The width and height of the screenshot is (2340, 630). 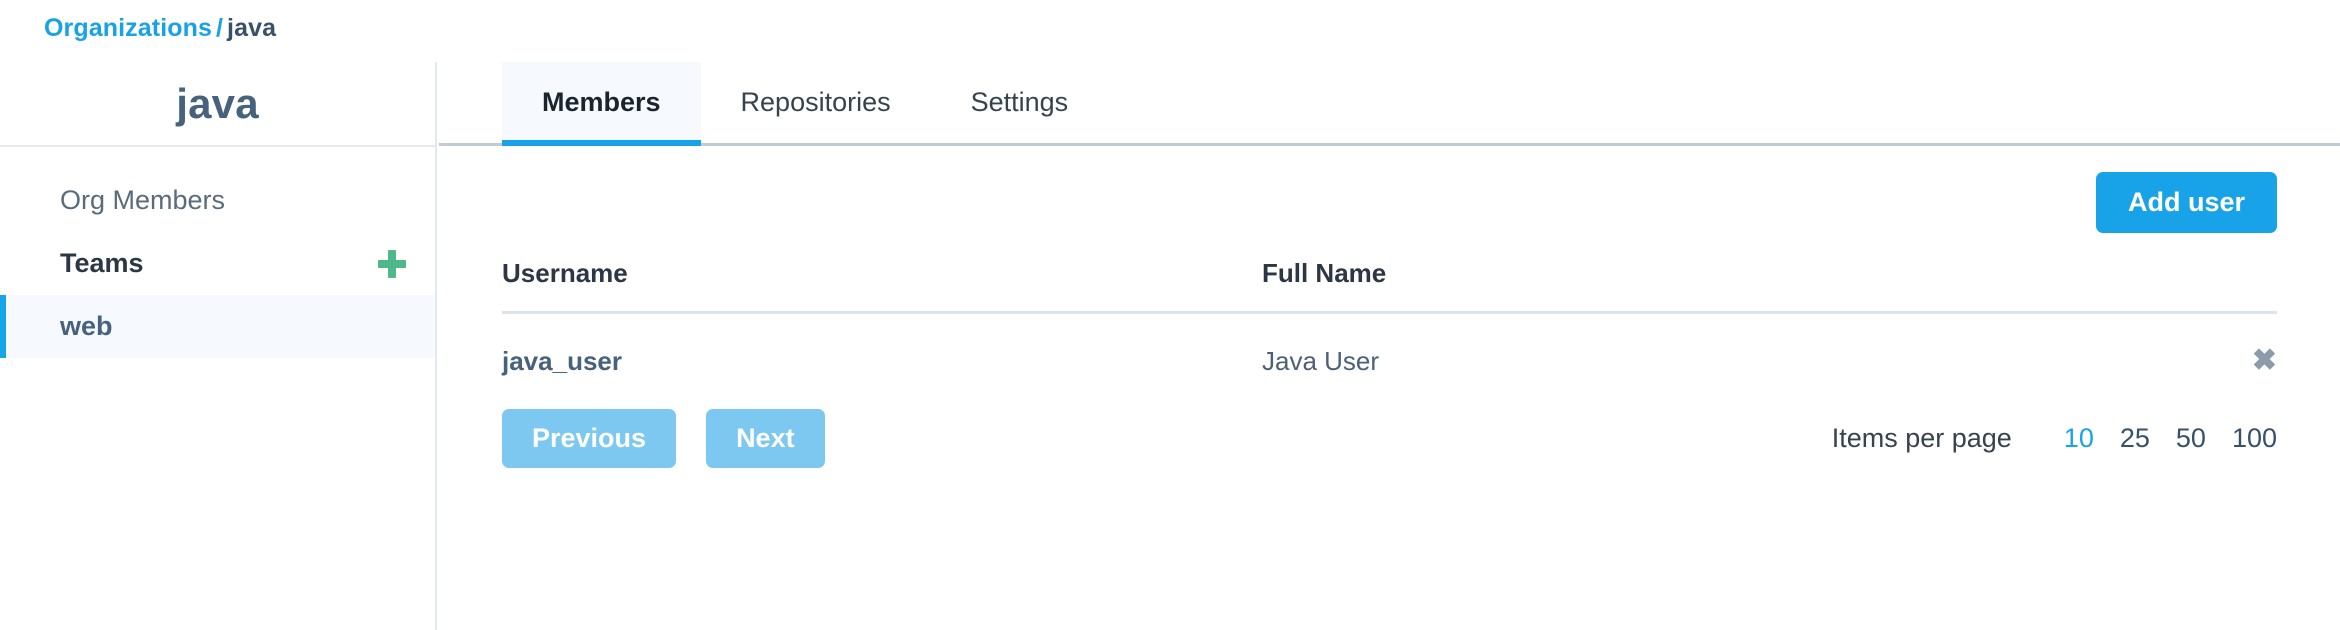 I want to click on members-table-body: java_user Java User ✖, so click(x=1389, y=350).